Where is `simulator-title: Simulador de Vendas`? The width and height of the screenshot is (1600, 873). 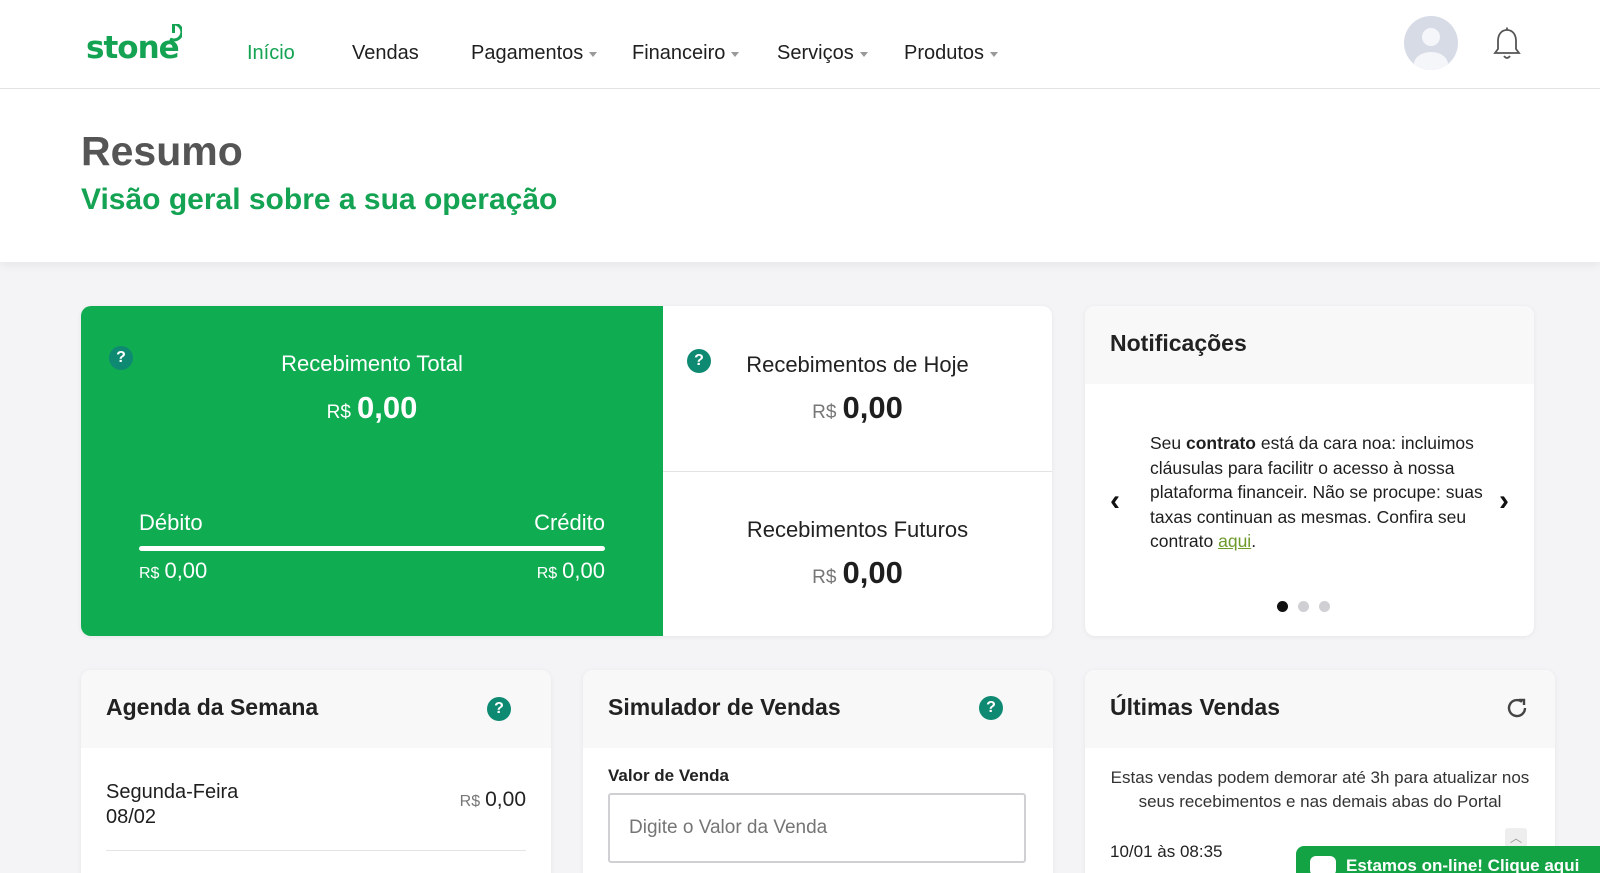 simulator-title: Simulador de Vendas is located at coordinates (724, 707).